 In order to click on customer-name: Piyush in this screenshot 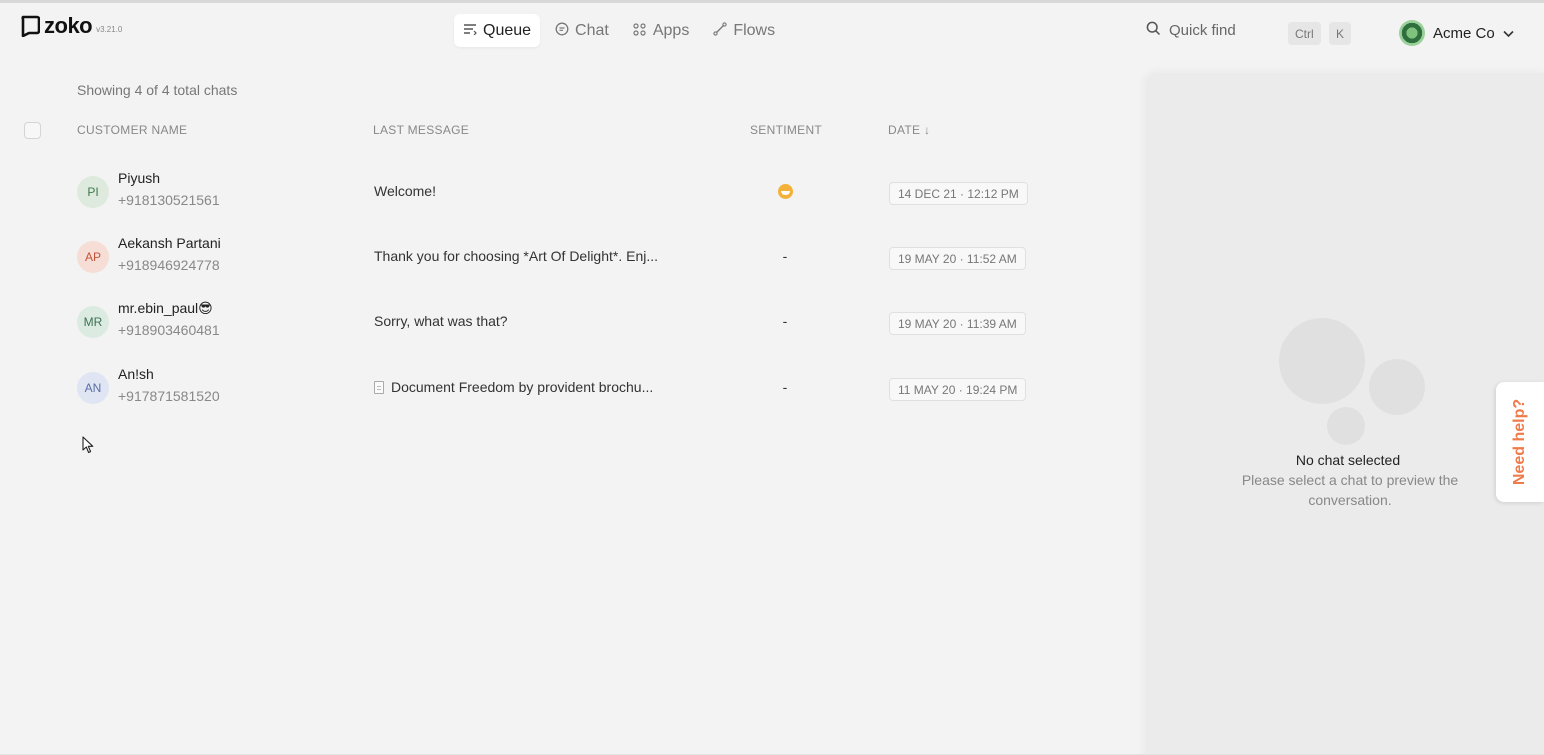, I will do `click(139, 178)`.